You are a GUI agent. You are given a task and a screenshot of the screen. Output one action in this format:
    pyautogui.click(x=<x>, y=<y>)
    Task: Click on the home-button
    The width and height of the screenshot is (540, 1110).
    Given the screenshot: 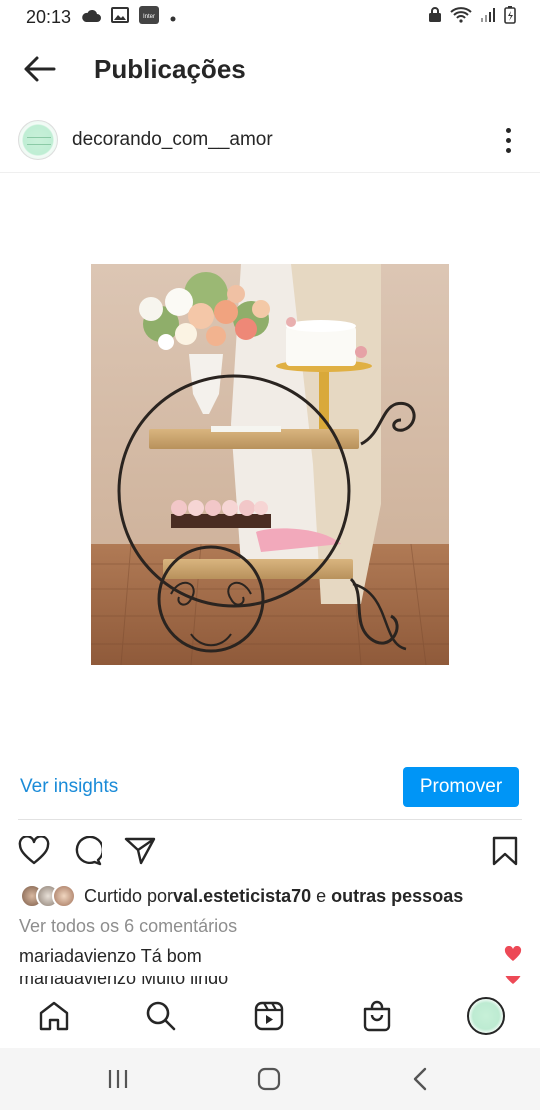 What is the action you would take?
    pyautogui.click(x=269, y=1079)
    